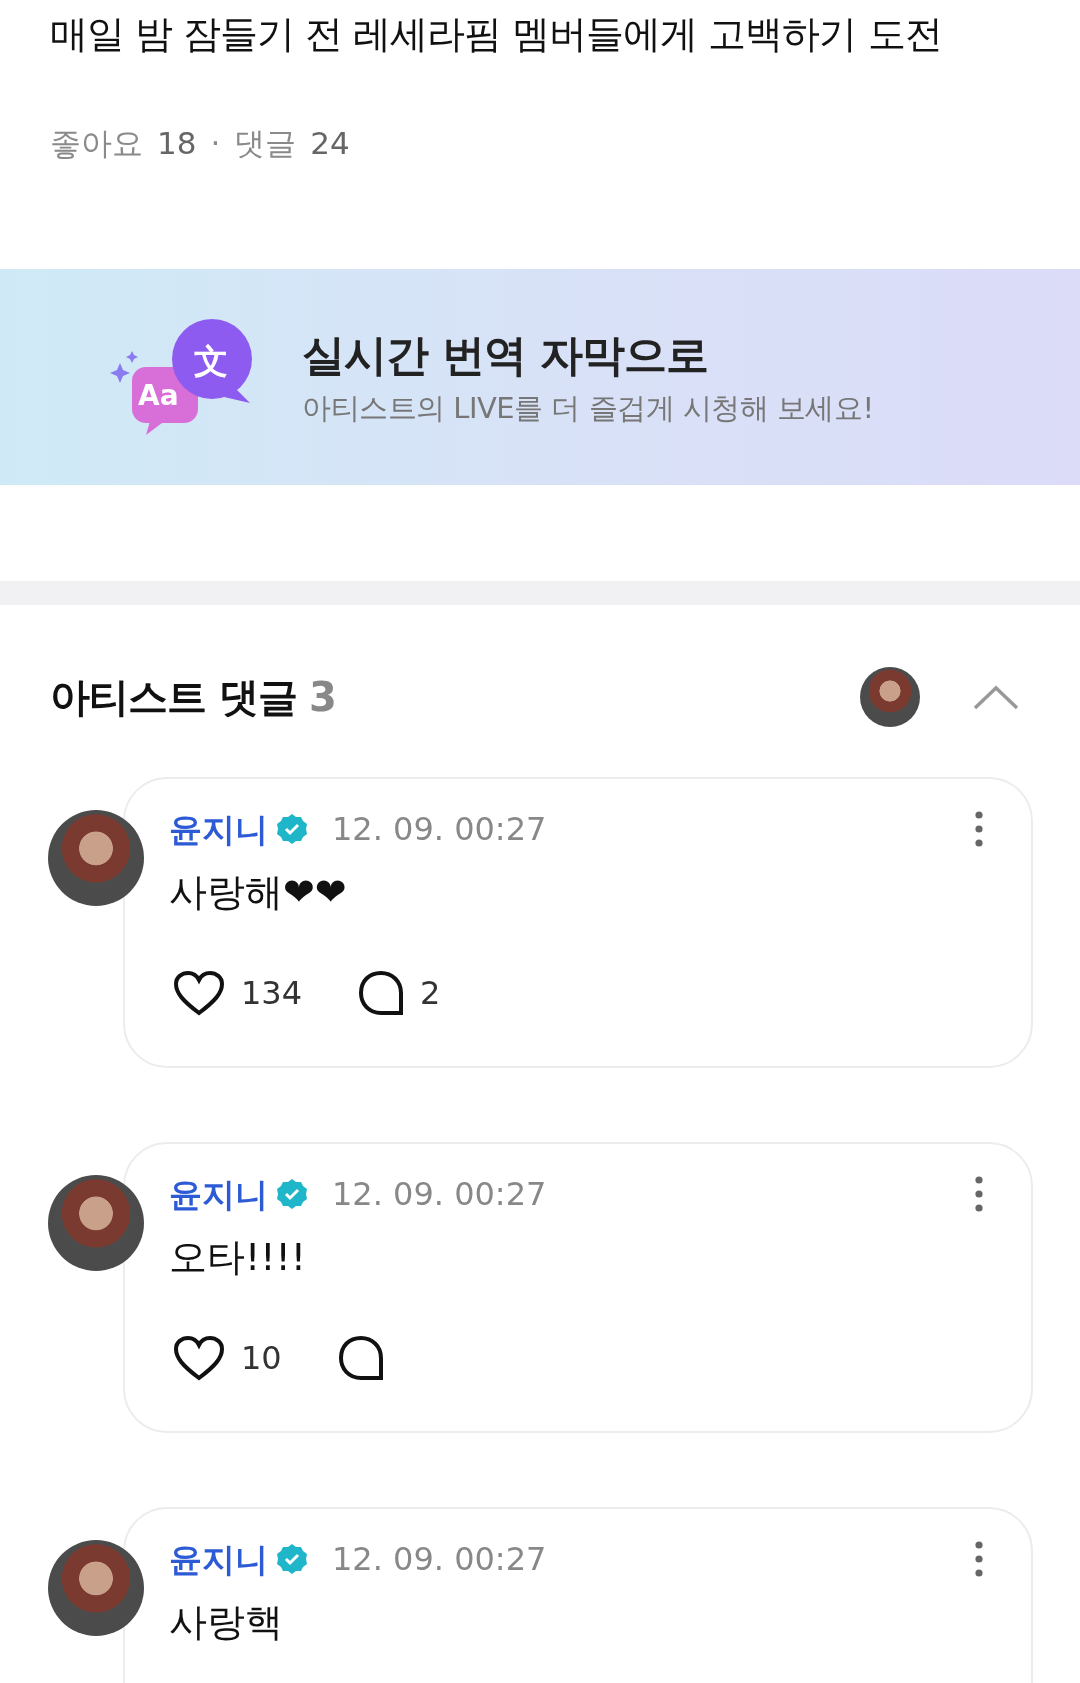 This screenshot has height=1683, width=1080. Describe the element at coordinates (258, 892) in the screenshot. I see `comment-text: 사랑해❤❤` at that location.